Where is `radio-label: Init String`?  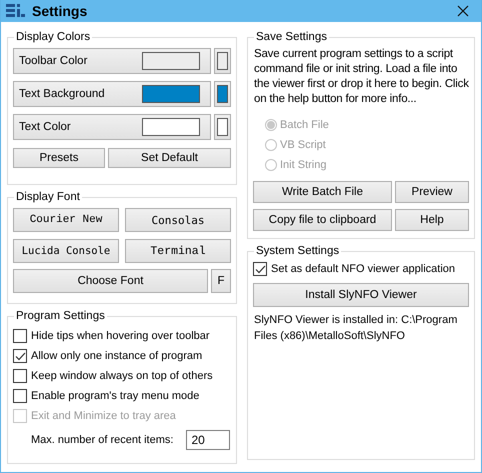
radio-label: Init String is located at coordinates (303, 165).